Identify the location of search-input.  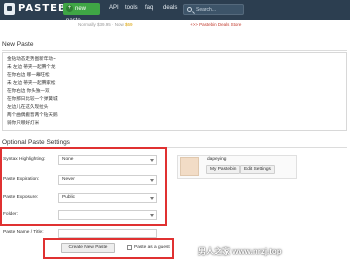
(219, 10).